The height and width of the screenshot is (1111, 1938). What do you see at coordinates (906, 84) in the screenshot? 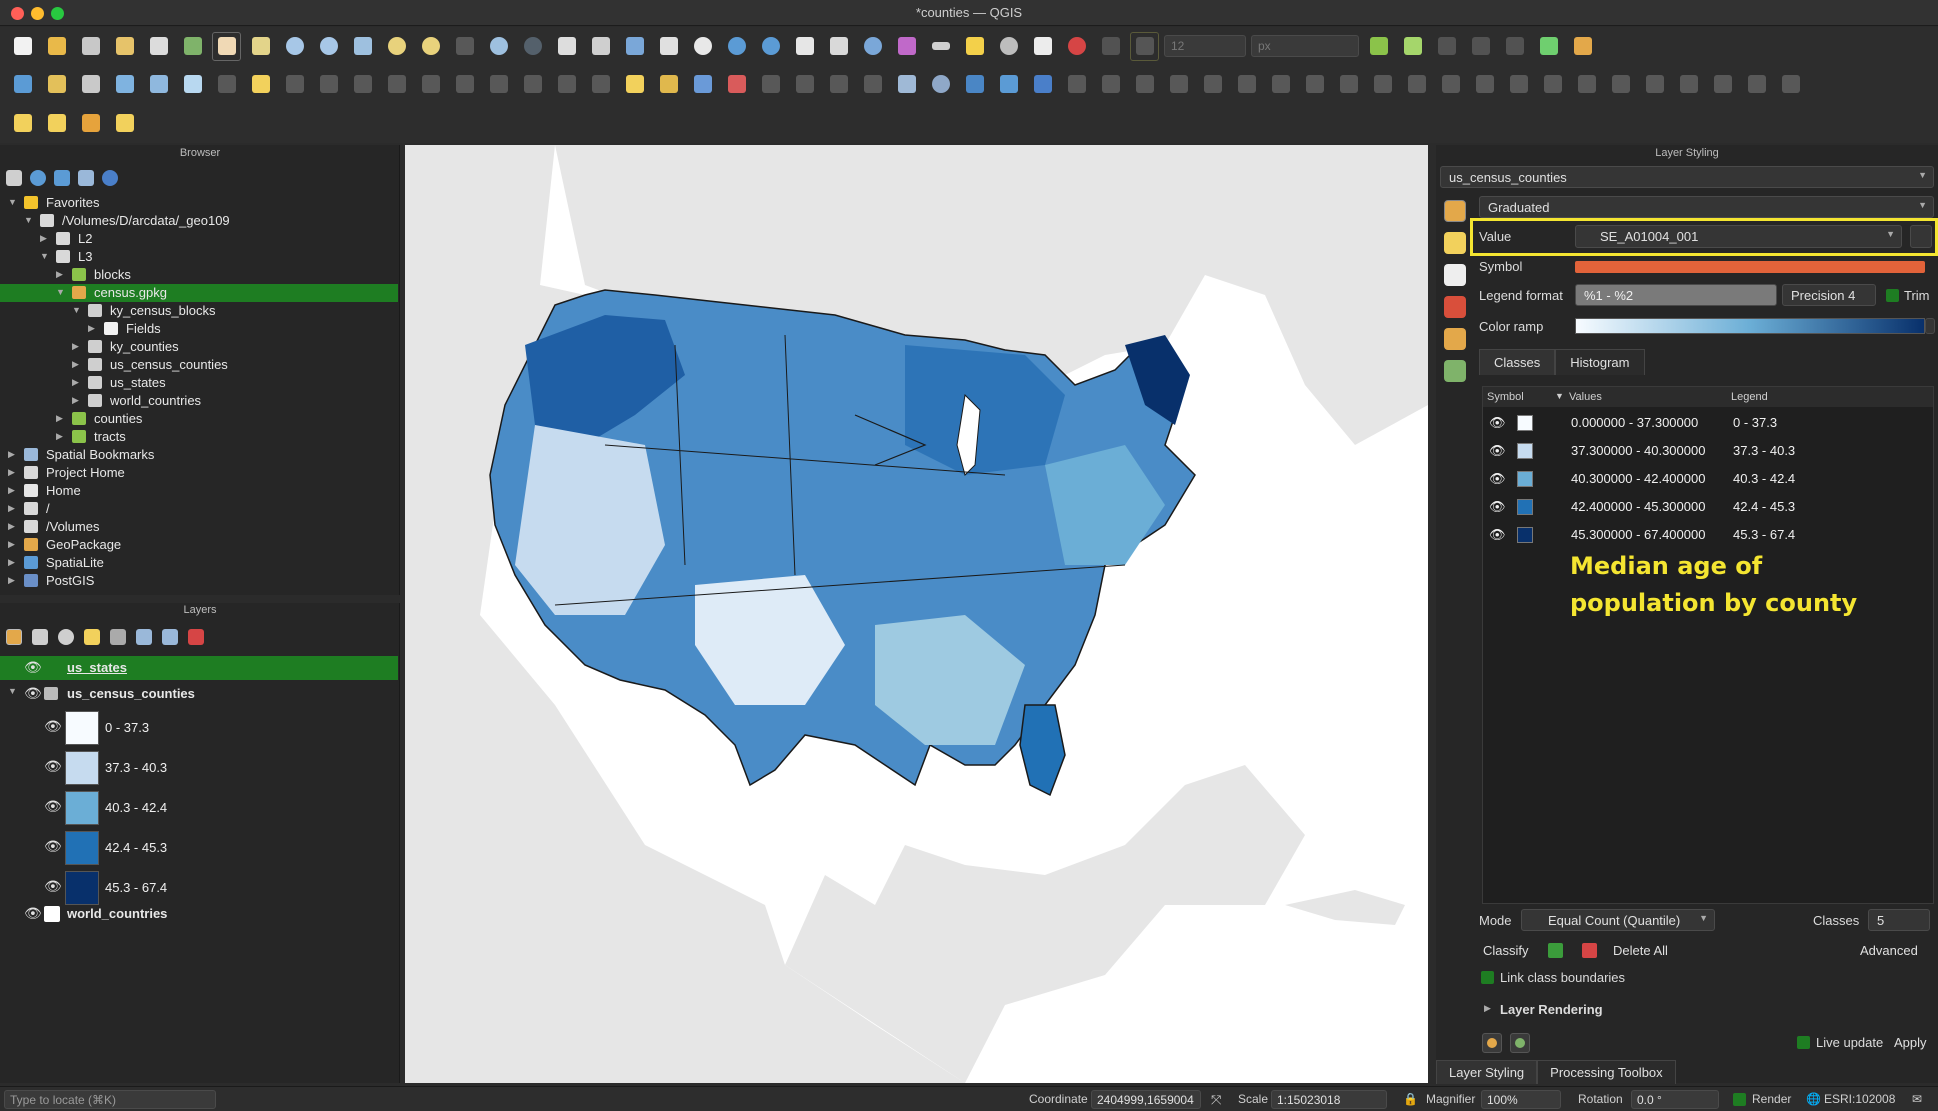
I see `db-manager-button` at bounding box center [906, 84].